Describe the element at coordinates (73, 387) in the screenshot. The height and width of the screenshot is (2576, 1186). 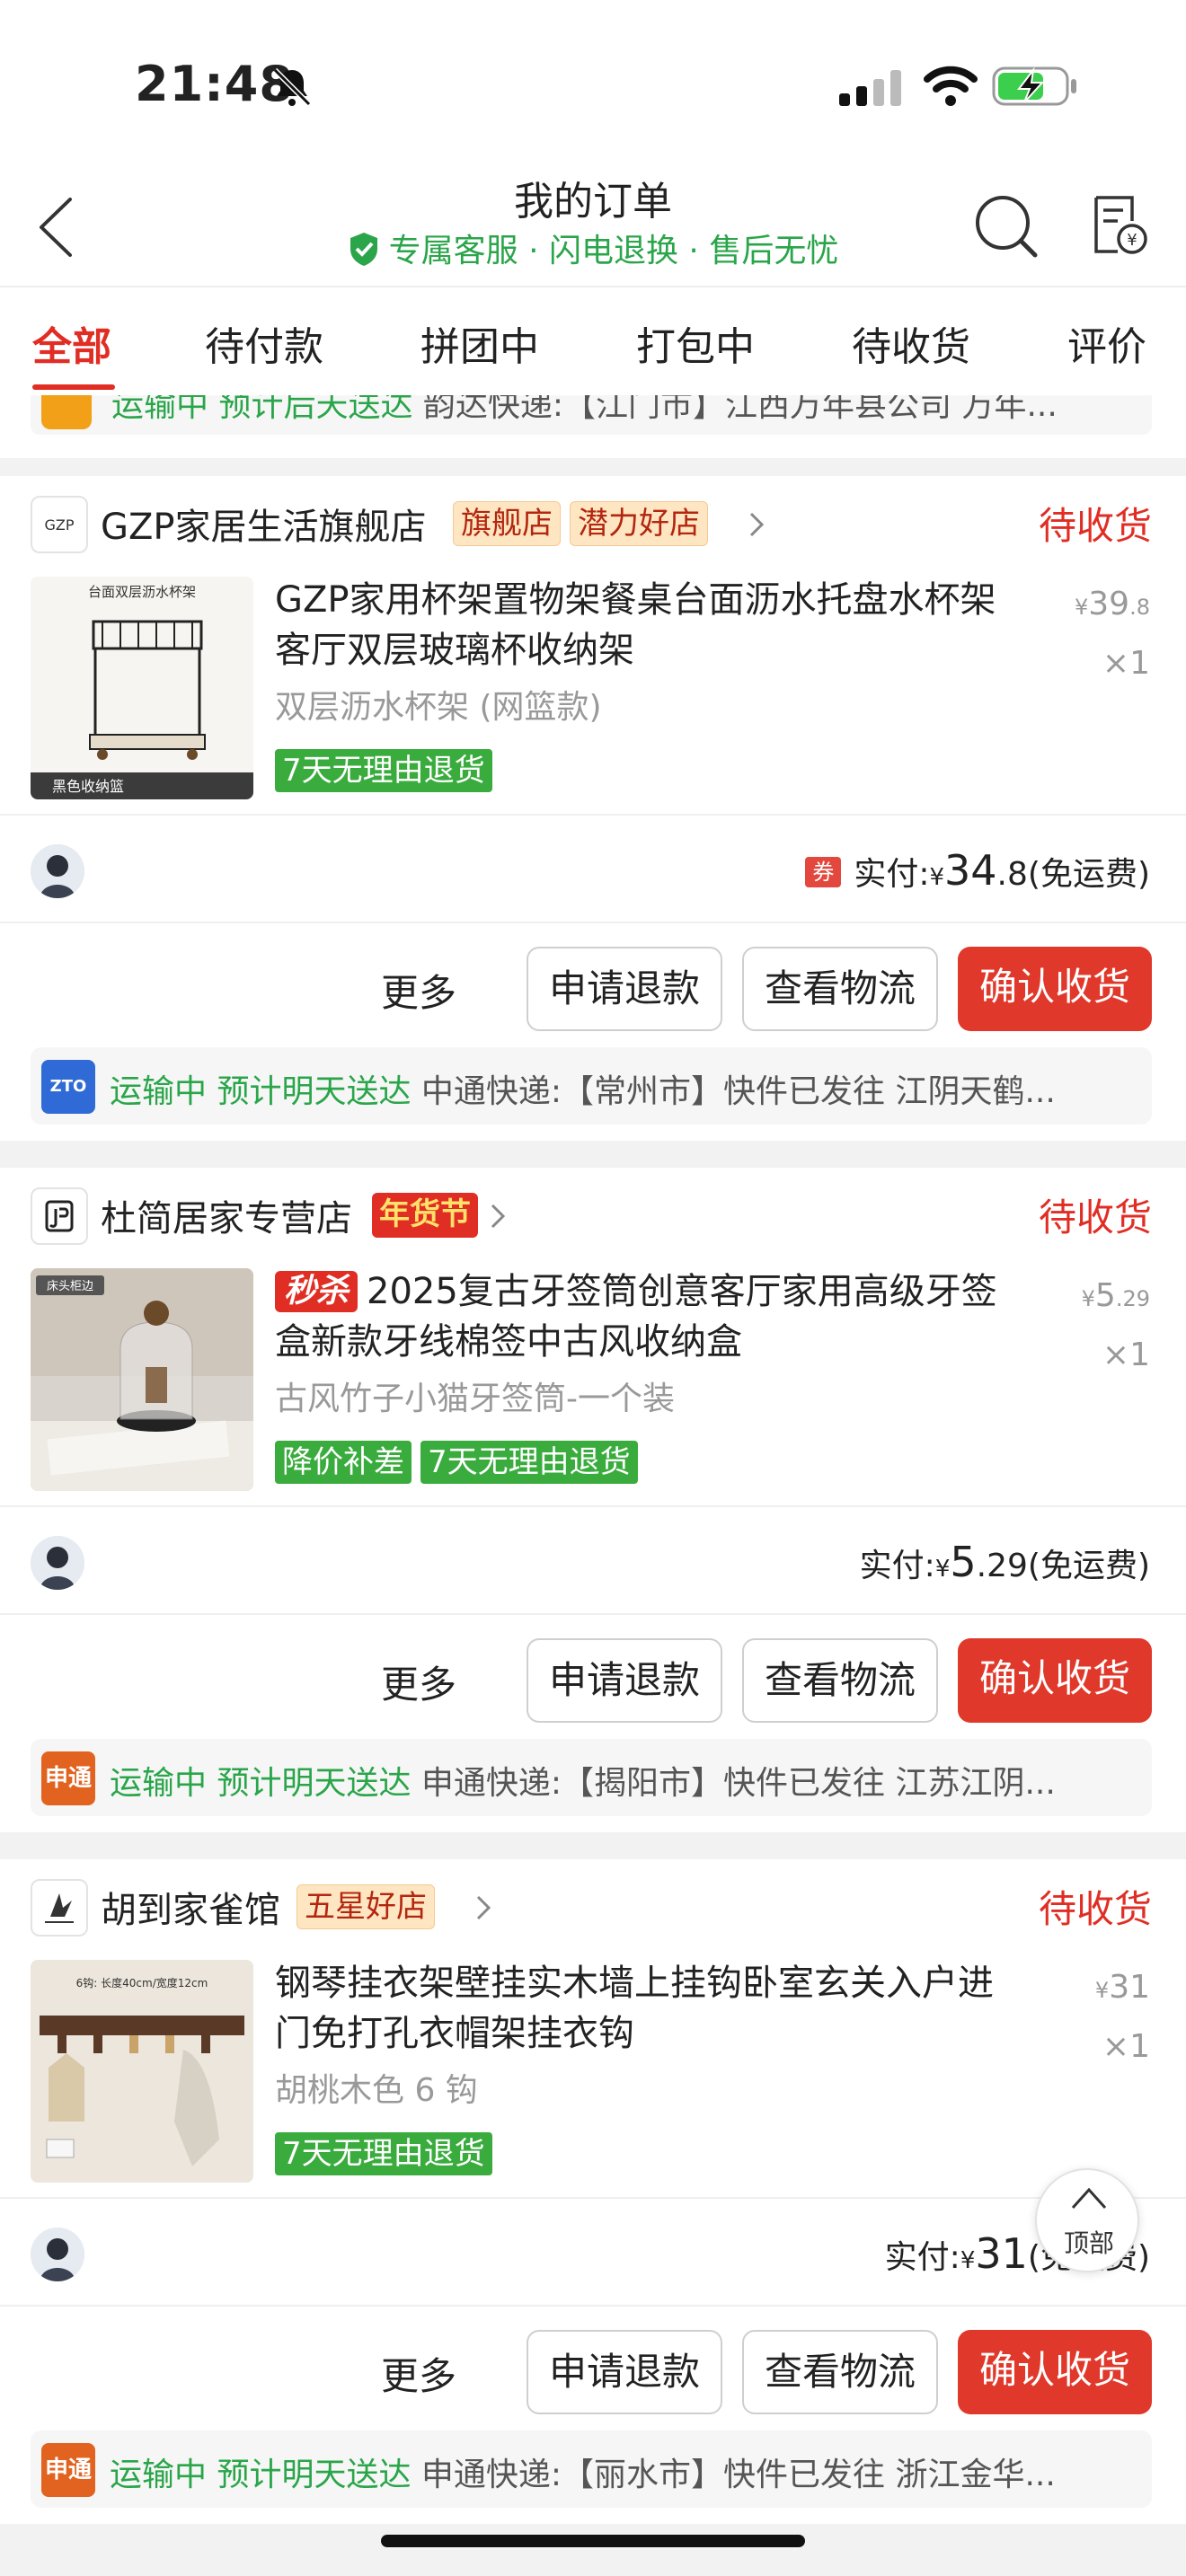
I see `active-tab-indicator` at that location.